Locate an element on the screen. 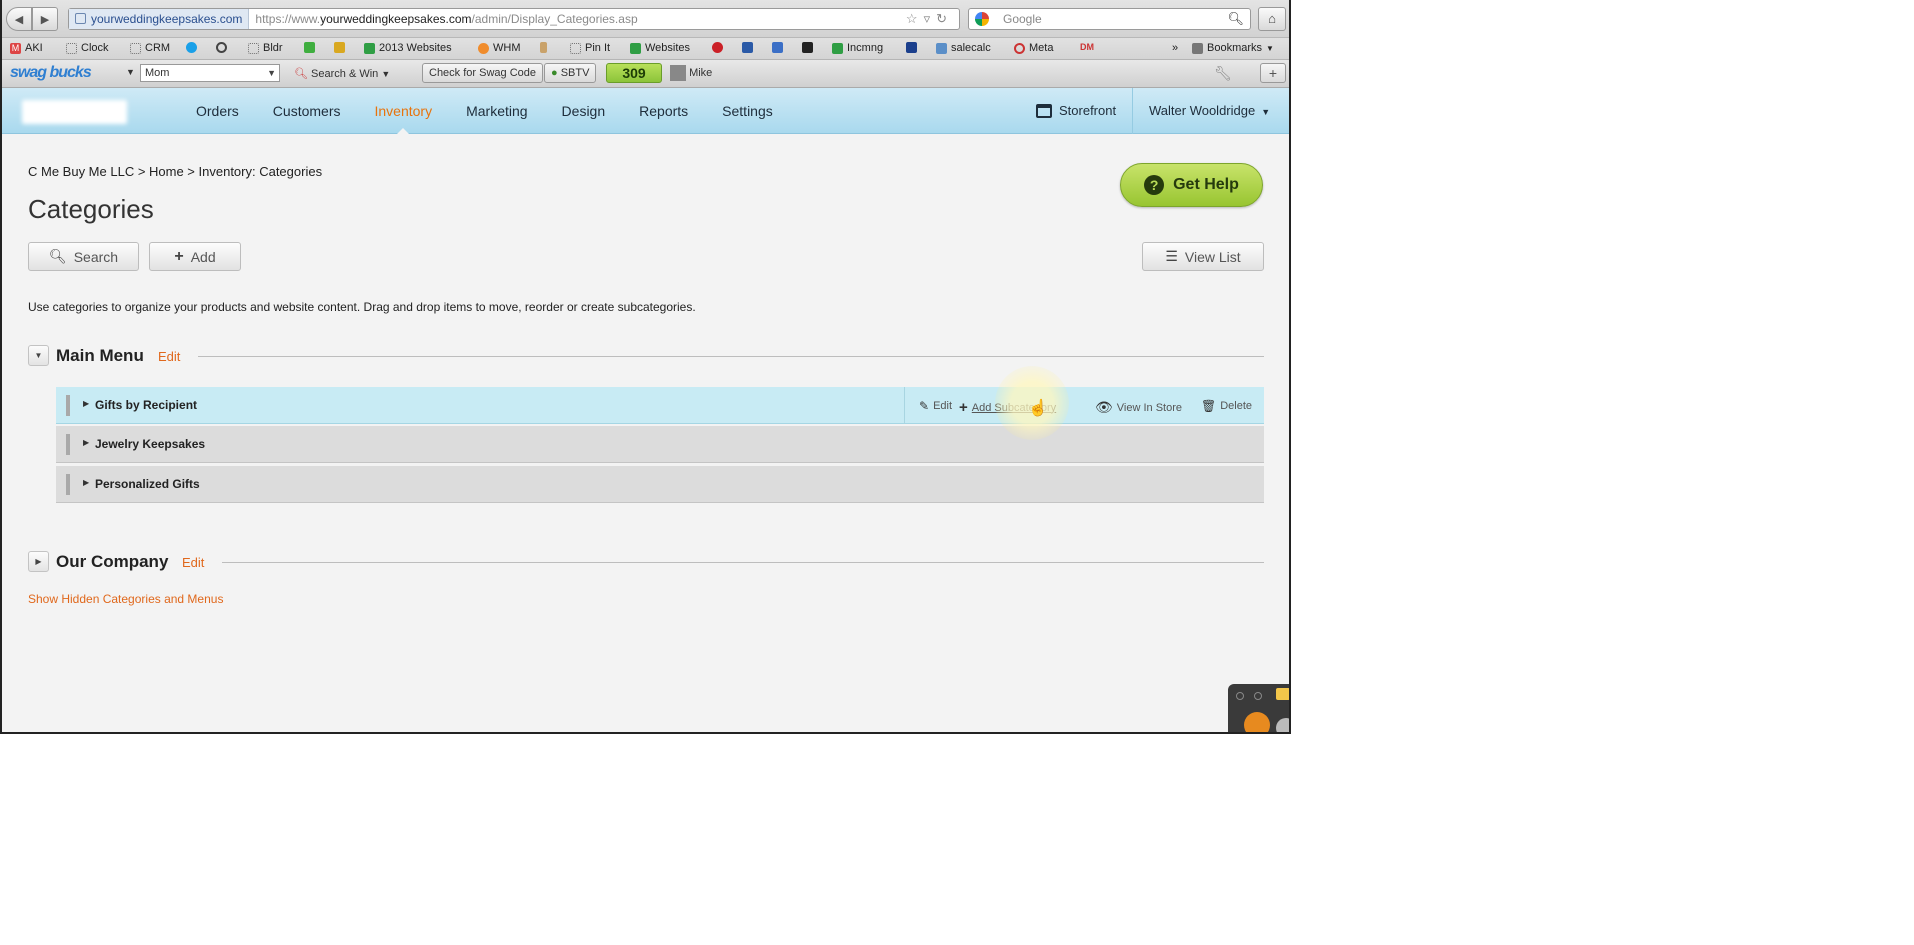 This screenshot has height=945, width=1914. nav-orders: Orders is located at coordinates (217, 111).